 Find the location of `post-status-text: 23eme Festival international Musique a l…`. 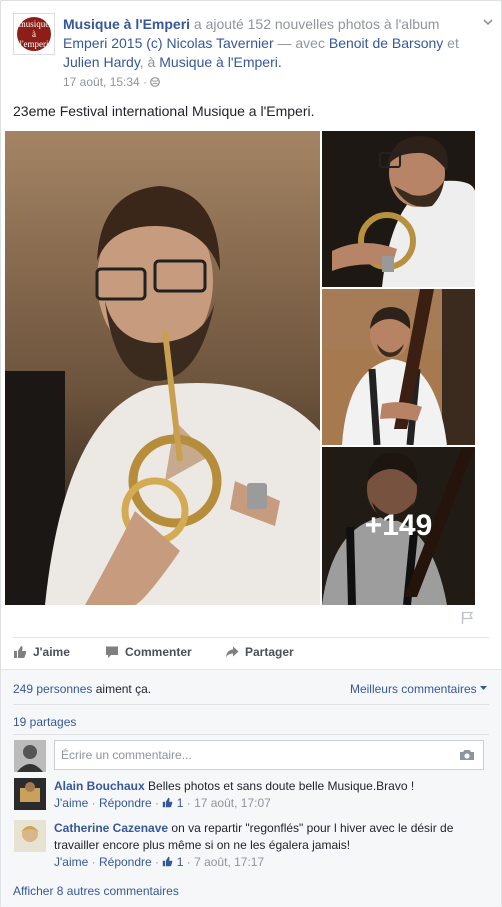

post-status-text: 23eme Festival international Musique a l… is located at coordinates (164, 111).